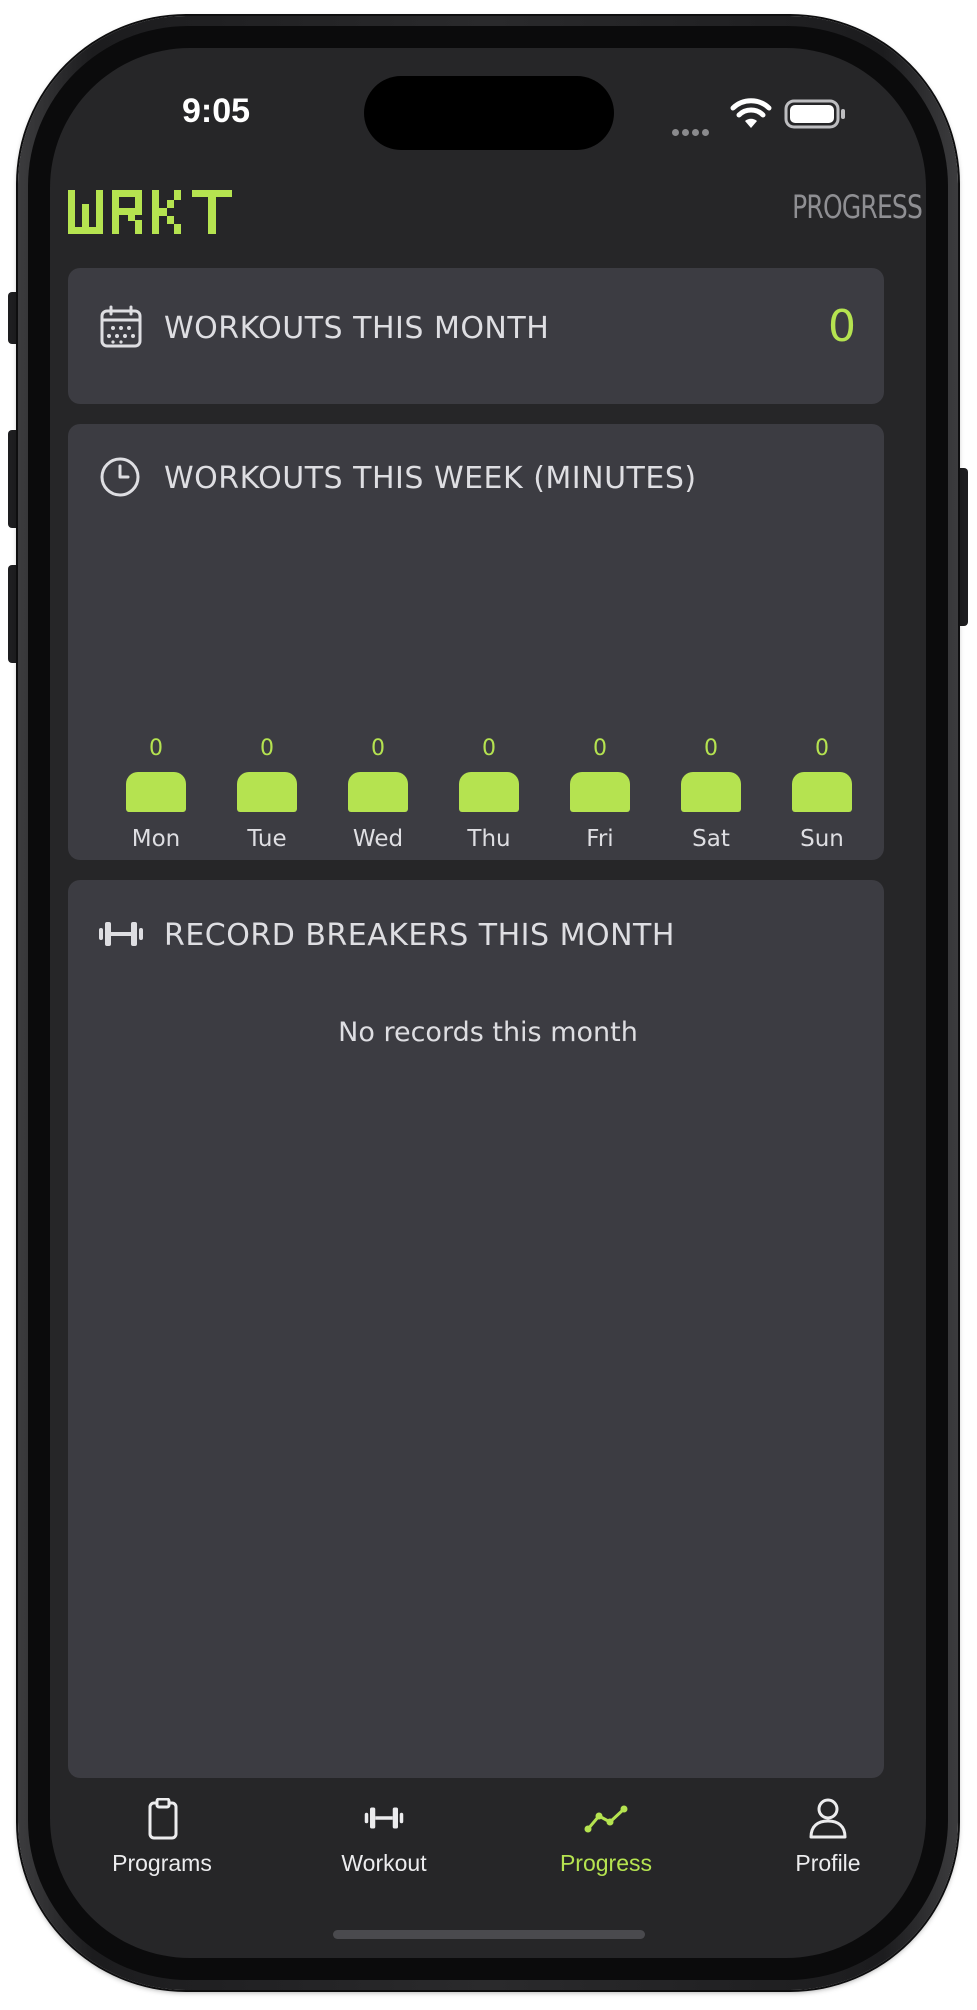 The width and height of the screenshot is (977, 2010). I want to click on clipboard-icon, so click(163, 1819).